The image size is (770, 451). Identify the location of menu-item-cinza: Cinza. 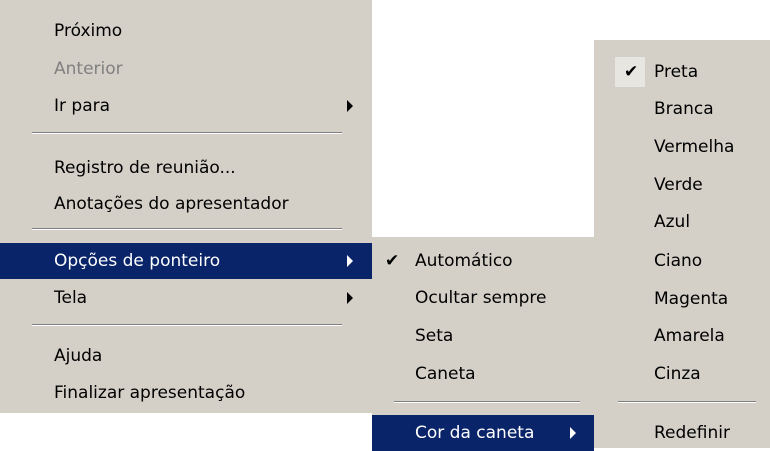
(682, 374).